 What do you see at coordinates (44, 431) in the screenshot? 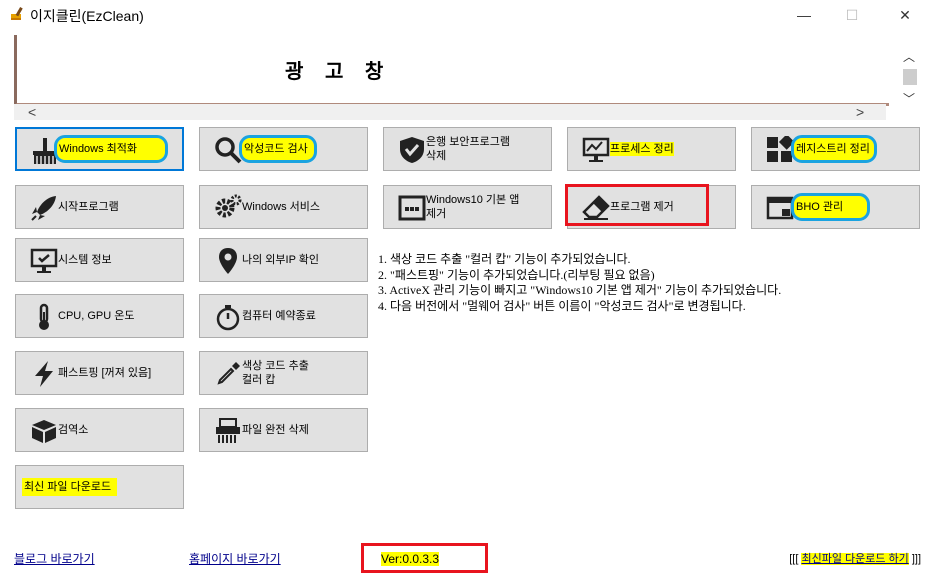
I see `box-icon` at bounding box center [44, 431].